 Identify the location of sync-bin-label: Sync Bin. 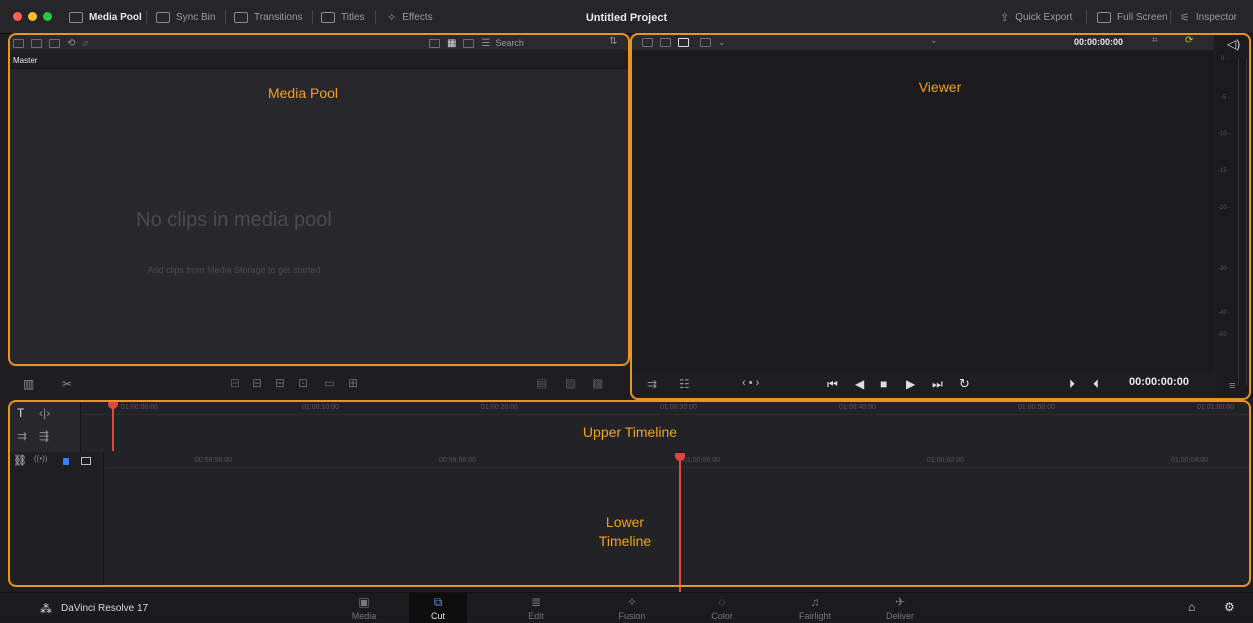
(196, 17).